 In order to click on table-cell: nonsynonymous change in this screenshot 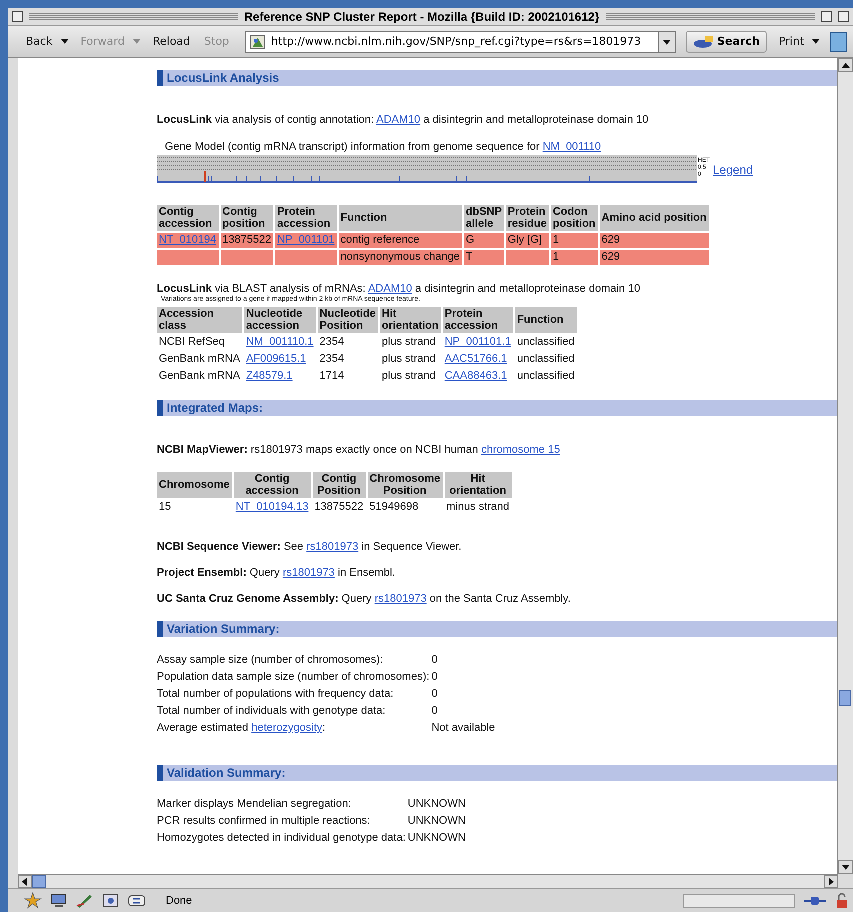, I will do `click(400, 257)`.